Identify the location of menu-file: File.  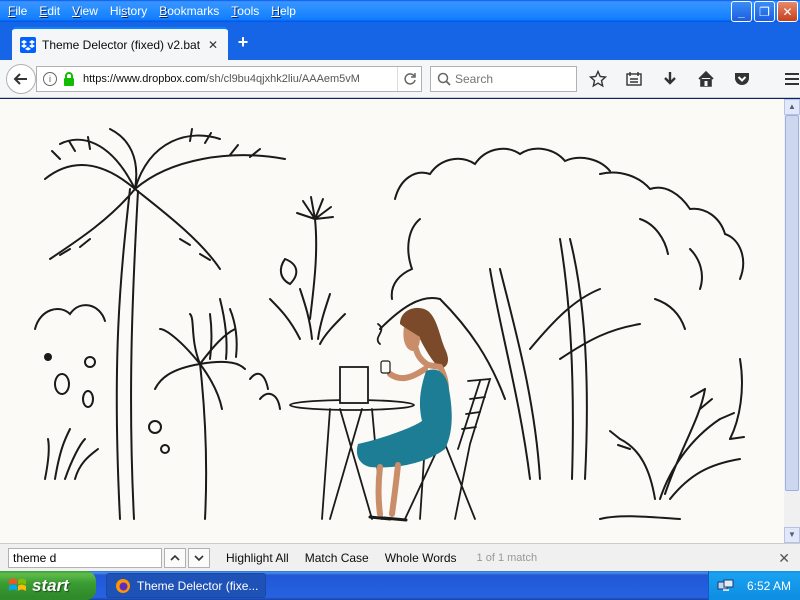
(17, 11).